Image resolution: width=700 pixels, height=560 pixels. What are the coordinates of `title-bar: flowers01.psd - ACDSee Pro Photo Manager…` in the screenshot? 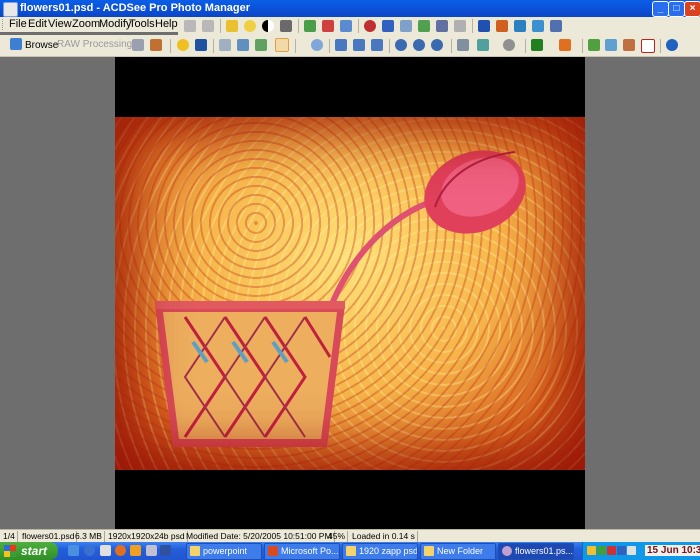 It's located at (350, 8).